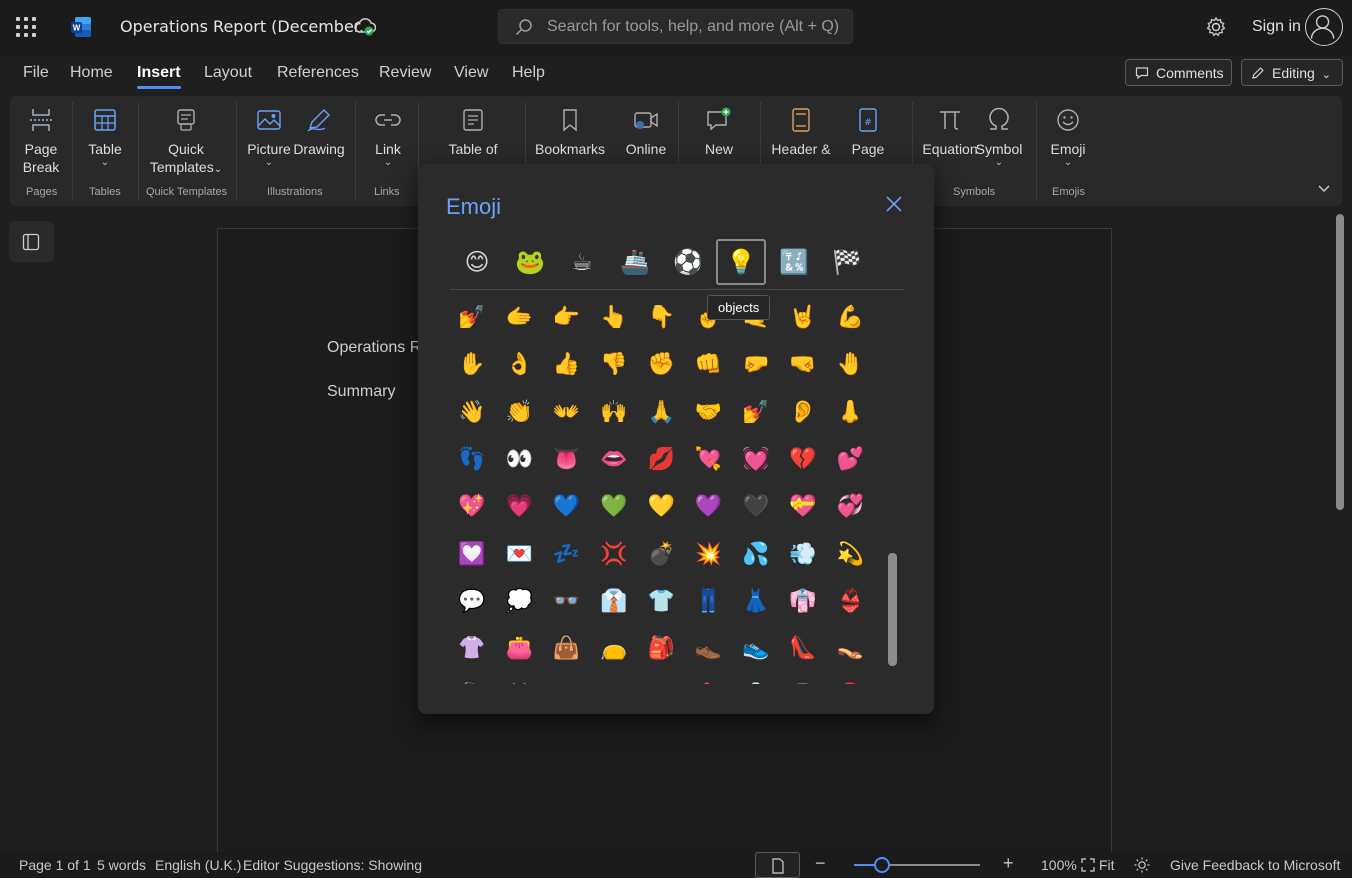  What do you see at coordinates (471, 73) in the screenshot?
I see `tab-view: View` at bounding box center [471, 73].